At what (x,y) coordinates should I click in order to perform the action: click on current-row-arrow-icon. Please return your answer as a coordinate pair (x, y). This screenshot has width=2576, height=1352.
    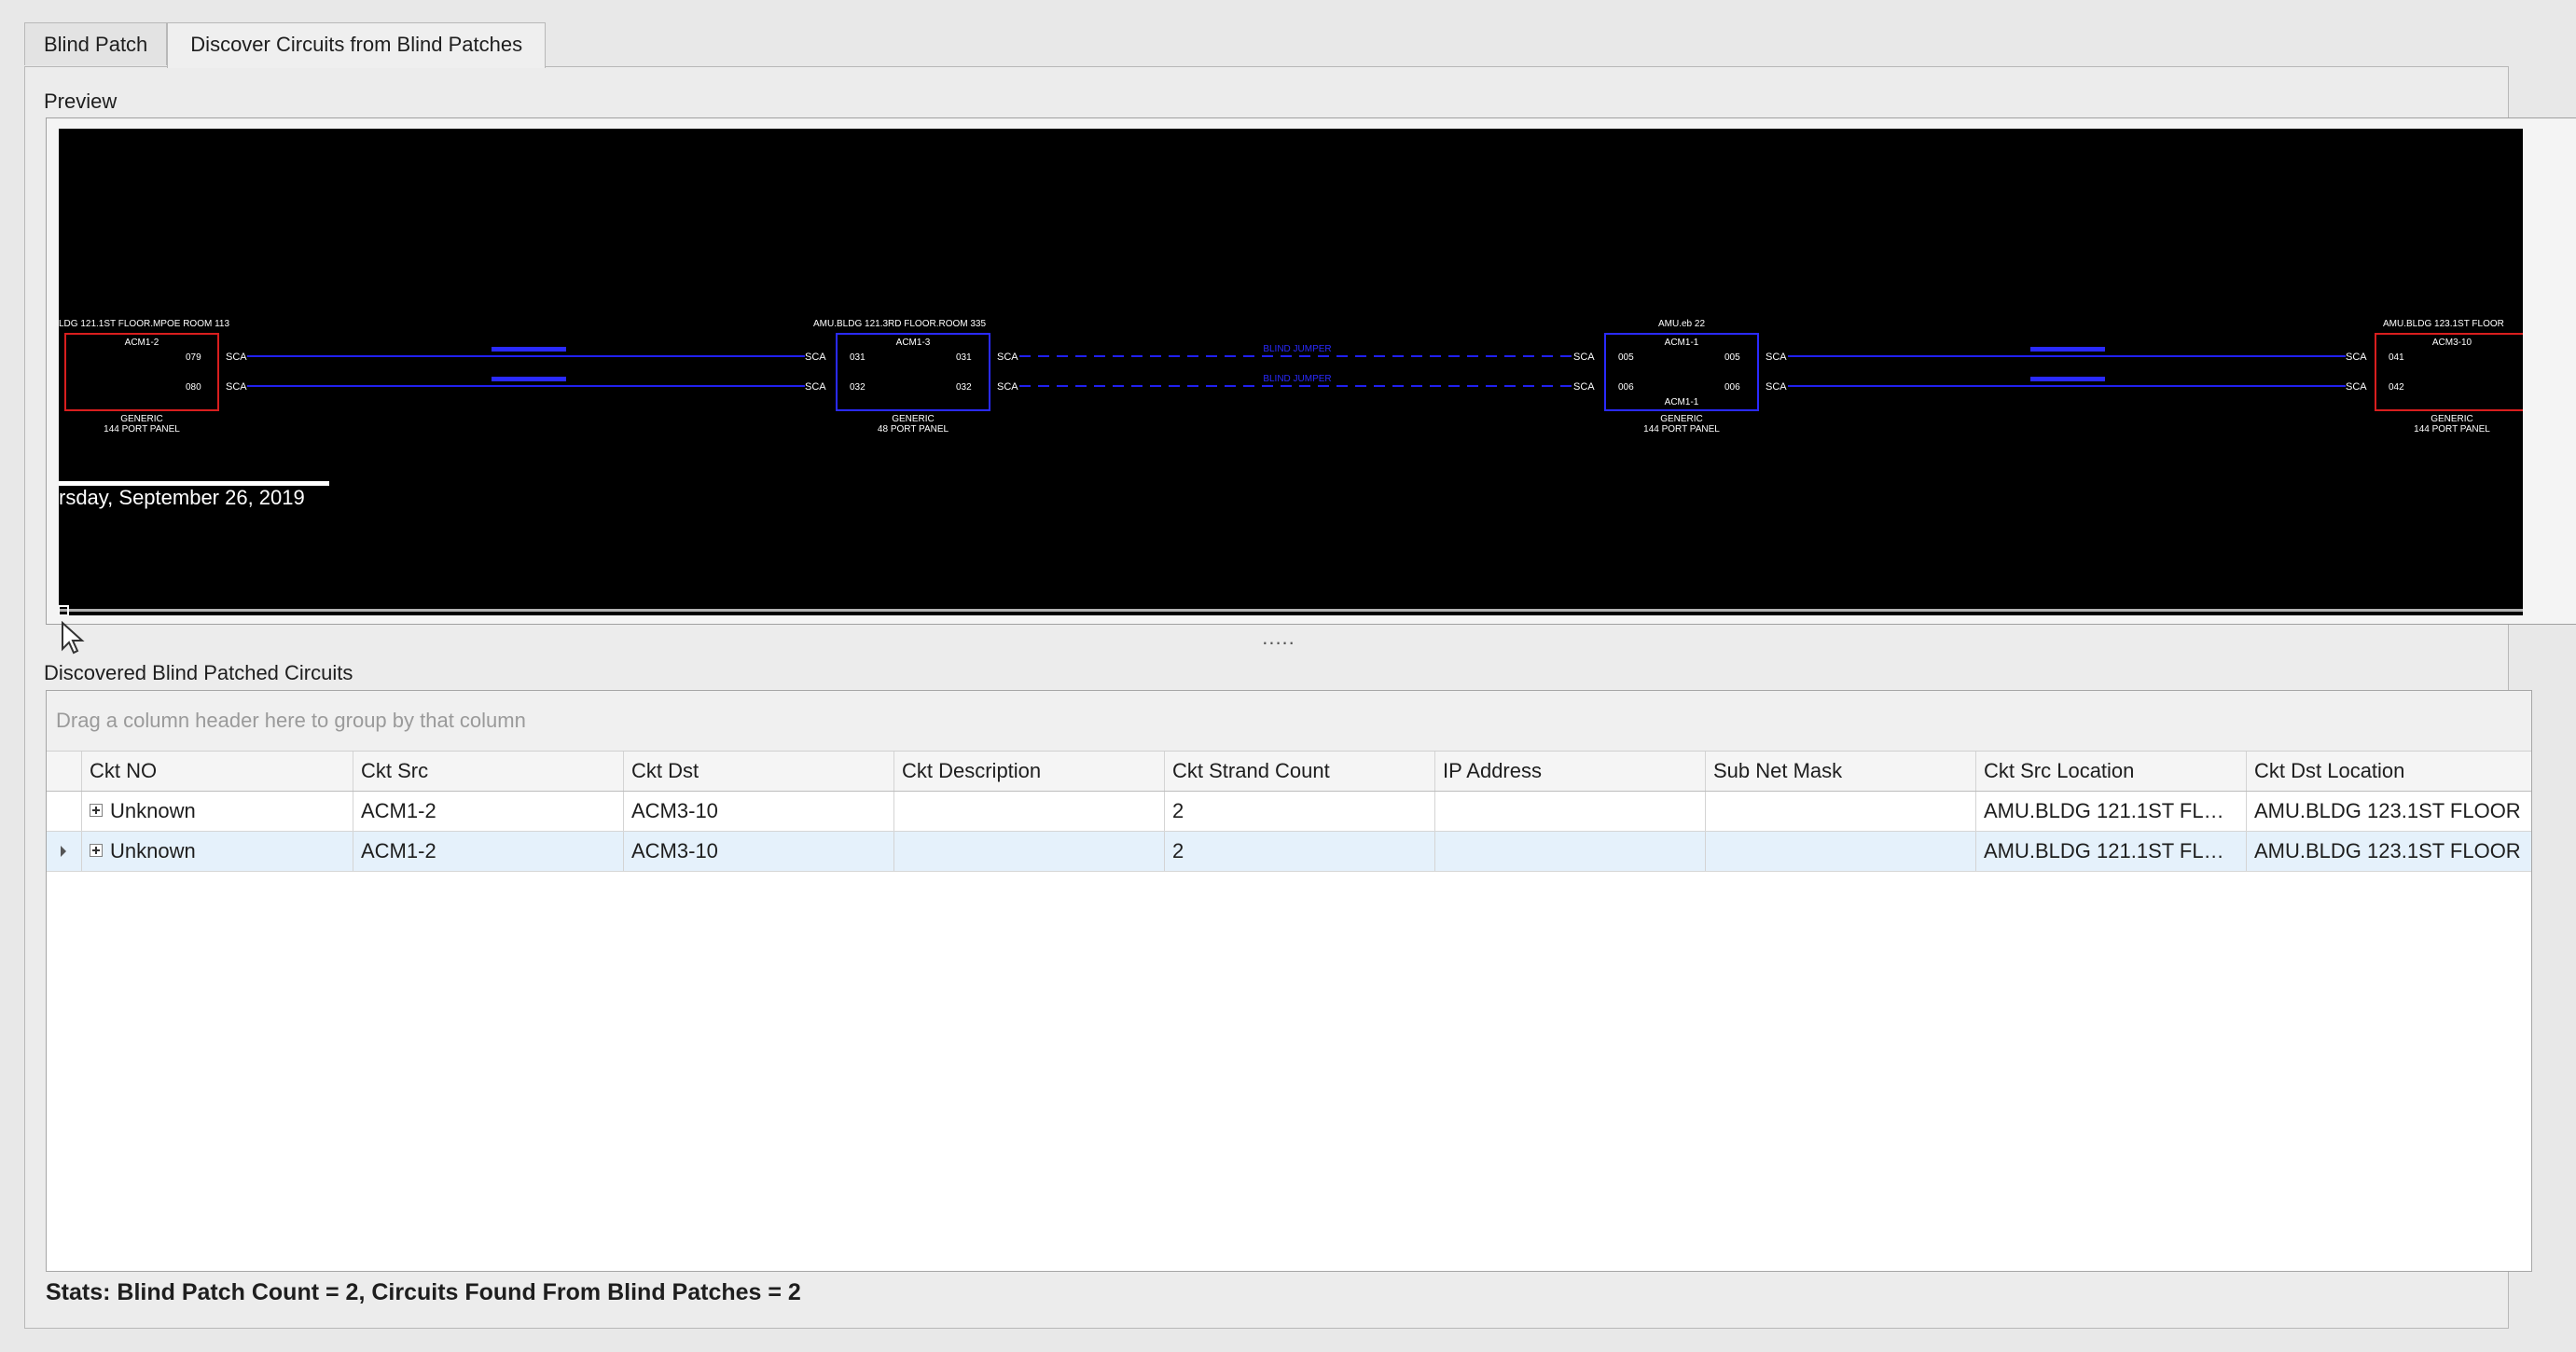
    Looking at the image, I should click on (63, 851).